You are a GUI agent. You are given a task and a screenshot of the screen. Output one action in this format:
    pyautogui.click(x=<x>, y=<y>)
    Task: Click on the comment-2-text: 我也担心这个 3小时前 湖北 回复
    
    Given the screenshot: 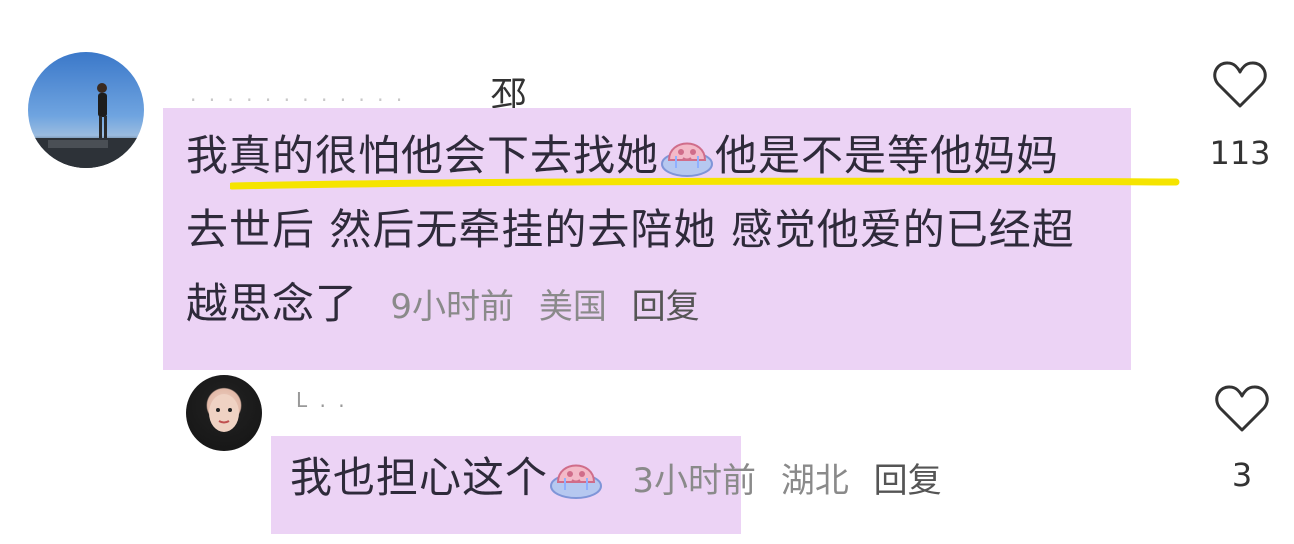 What is the action you would take?
    pyautogui.click(x=623, y=479)
    